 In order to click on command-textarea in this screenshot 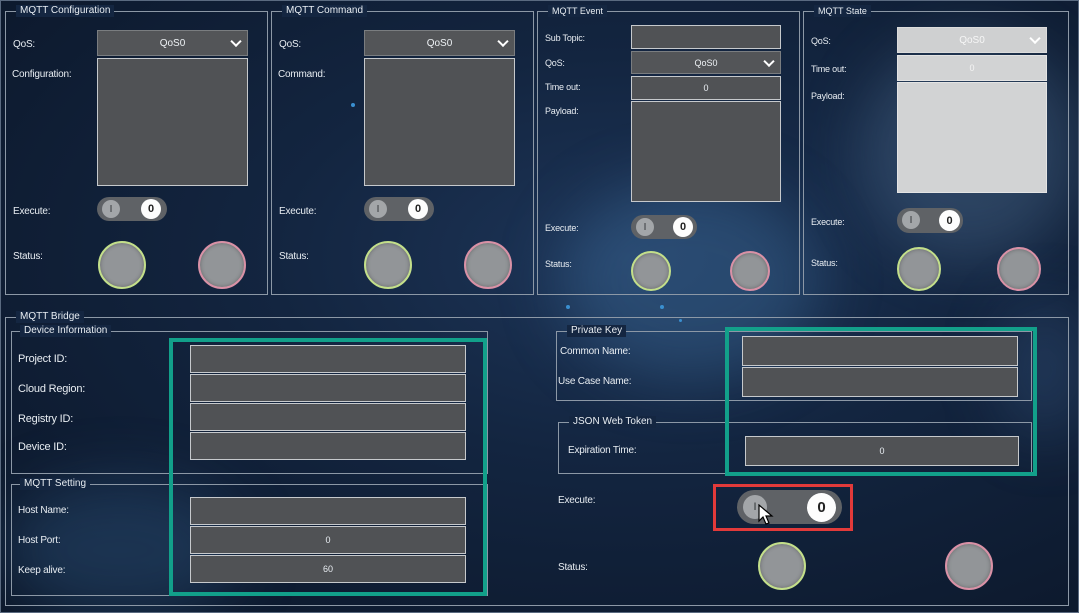, I will do `click(439, 122)`.